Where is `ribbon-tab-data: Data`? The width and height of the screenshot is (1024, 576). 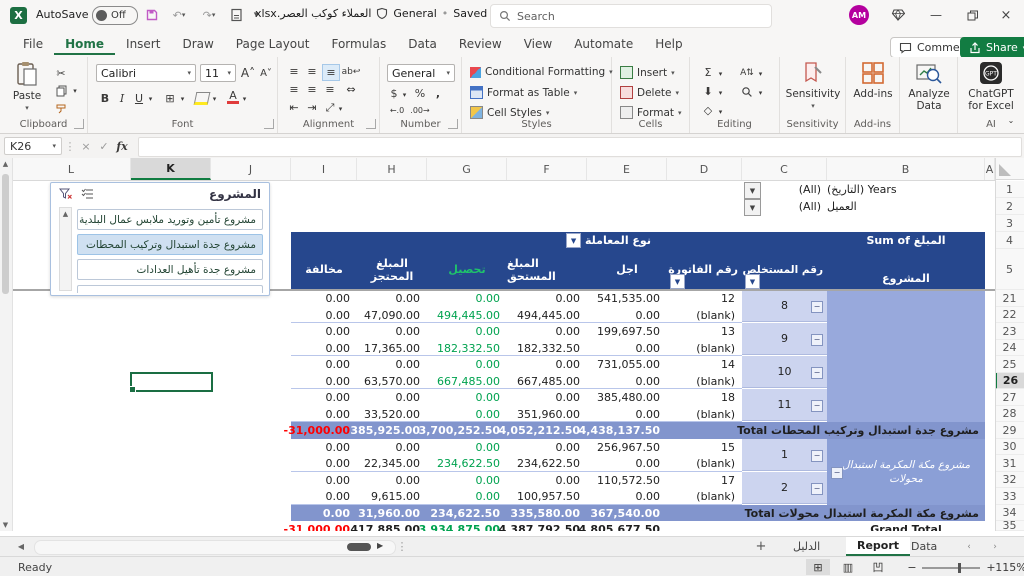
ribbon-tab-data: Data is located at coordinates (422, 44).